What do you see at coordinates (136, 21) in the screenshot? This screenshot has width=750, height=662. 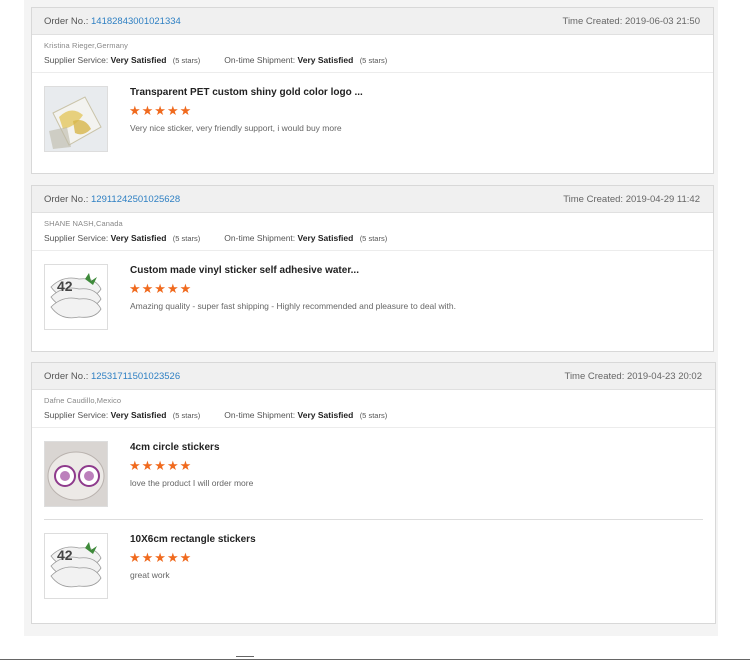 I see `order-number-link: 14182843001021334` at bounding box center [136, 21].